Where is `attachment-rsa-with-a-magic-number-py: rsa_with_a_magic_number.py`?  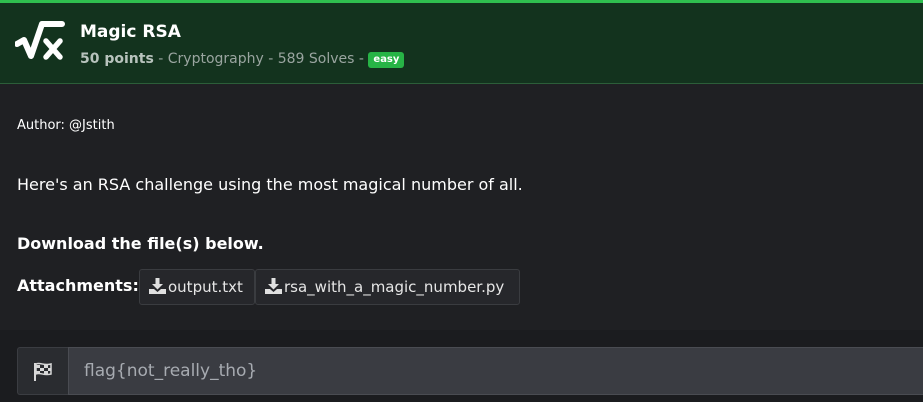 attachment-rsa-with-a-magic-number-py: rsa_with_a_magic_number.py is located at coordinates (387, 287).